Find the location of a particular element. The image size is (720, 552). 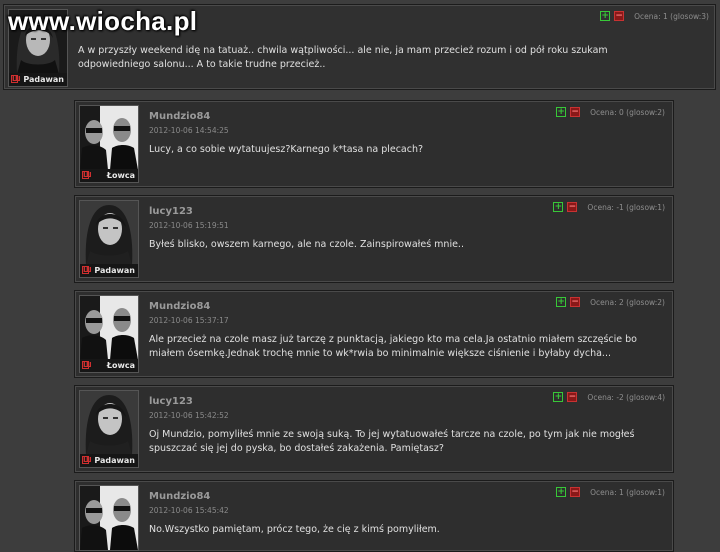

vote-bar: + − Ocena: 2 (glosow:2) is located at coordinates (610, 302).